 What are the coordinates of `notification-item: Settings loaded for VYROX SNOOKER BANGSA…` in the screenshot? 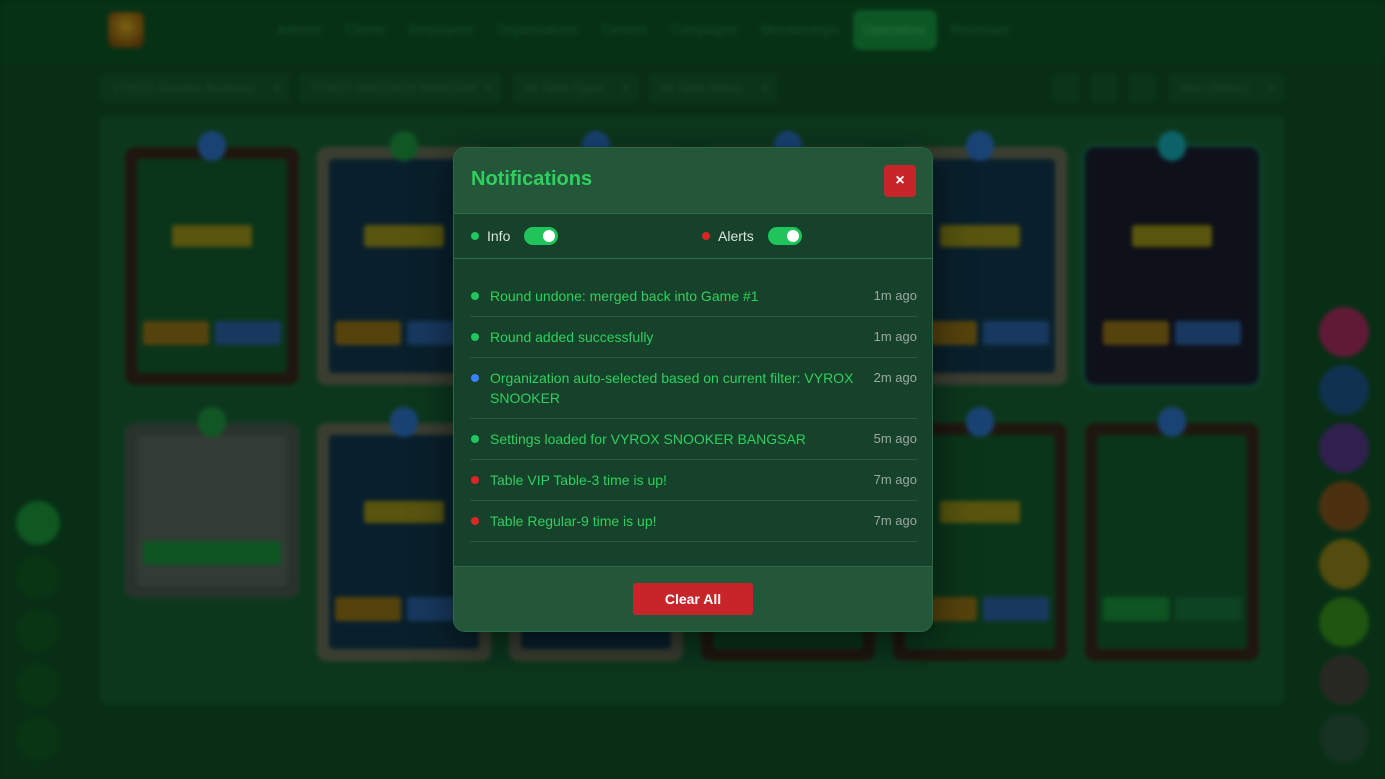 It's located at (693, 439).